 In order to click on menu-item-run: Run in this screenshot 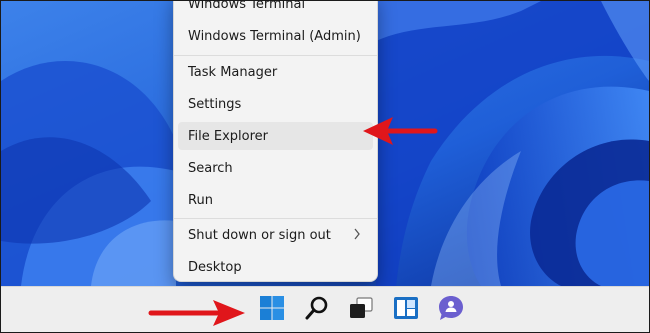, I will do `click(275, 200)`.